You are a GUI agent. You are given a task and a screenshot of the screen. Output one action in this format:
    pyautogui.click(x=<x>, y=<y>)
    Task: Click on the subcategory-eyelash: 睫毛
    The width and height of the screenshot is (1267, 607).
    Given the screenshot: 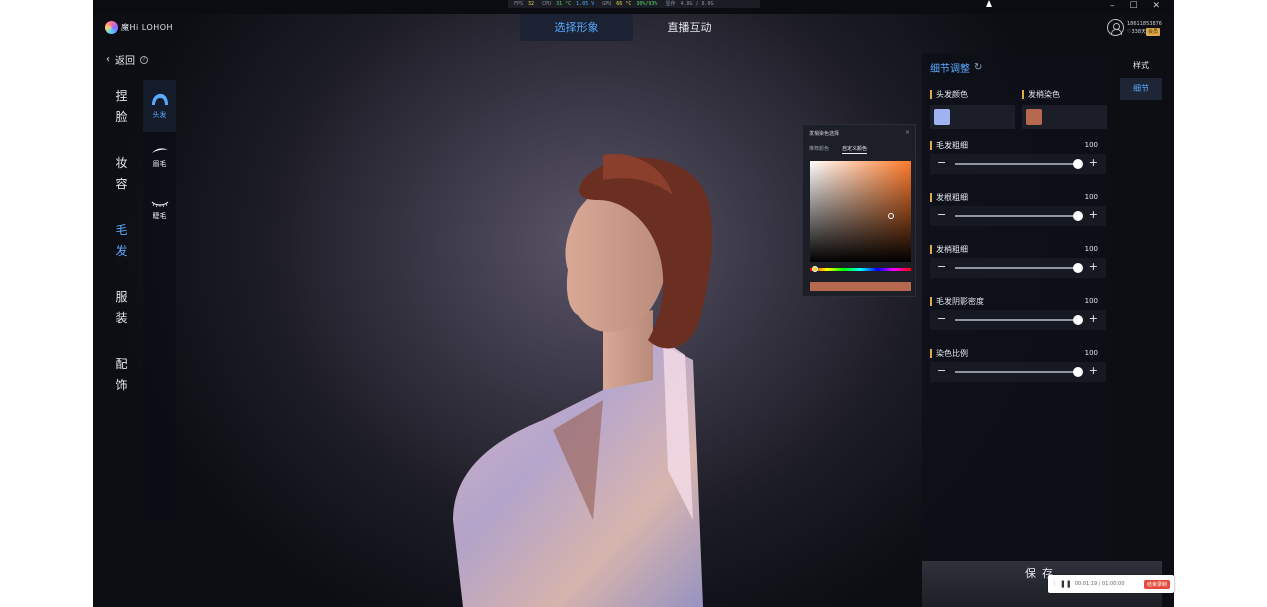 What is the action you would take?
    pyautogui.click(x=159, y=210)
    